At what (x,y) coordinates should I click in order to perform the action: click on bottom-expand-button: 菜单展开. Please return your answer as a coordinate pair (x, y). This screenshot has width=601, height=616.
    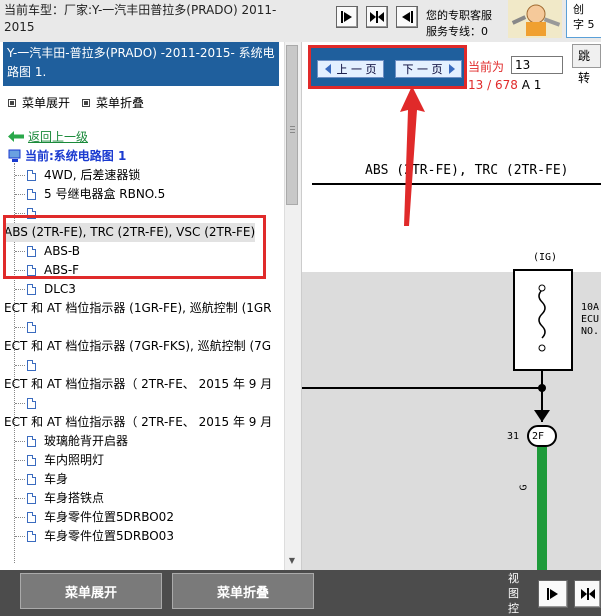
    Looking at the image, I should click on (91, 591).